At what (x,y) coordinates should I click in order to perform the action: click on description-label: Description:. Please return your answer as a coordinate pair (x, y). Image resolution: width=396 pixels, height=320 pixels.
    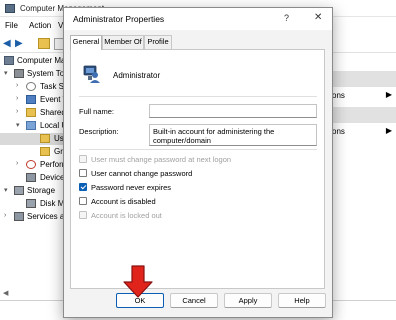
    Looking at the image, I should click on (99, 131).